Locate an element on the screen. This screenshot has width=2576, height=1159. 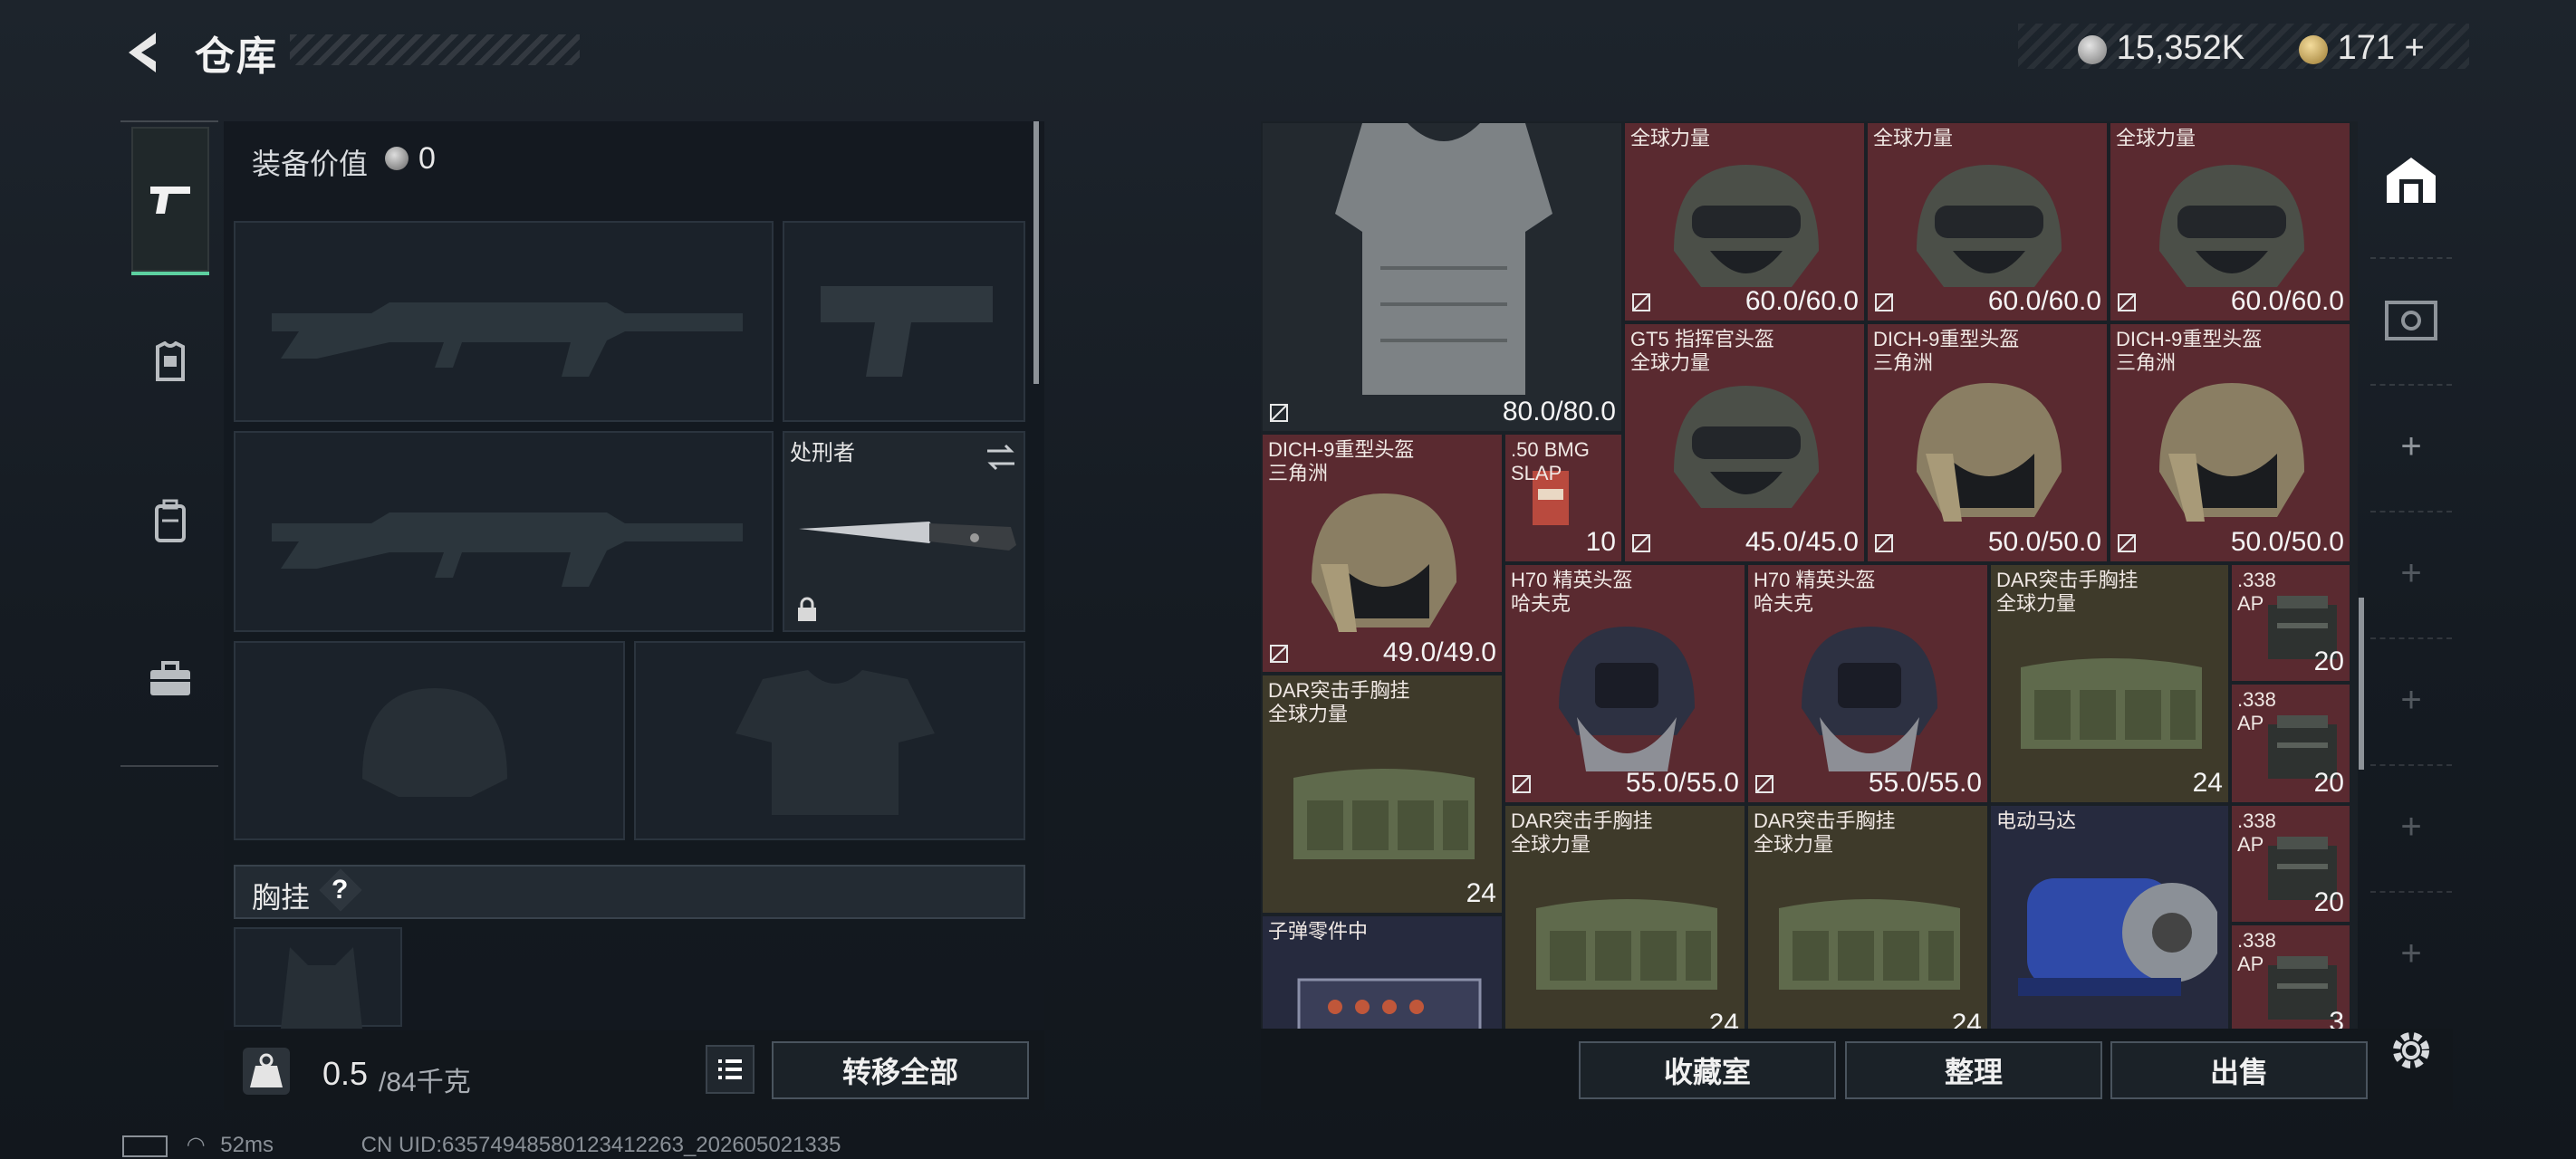
add-storage-slot-3: + is located at coordinates (2411, 699).